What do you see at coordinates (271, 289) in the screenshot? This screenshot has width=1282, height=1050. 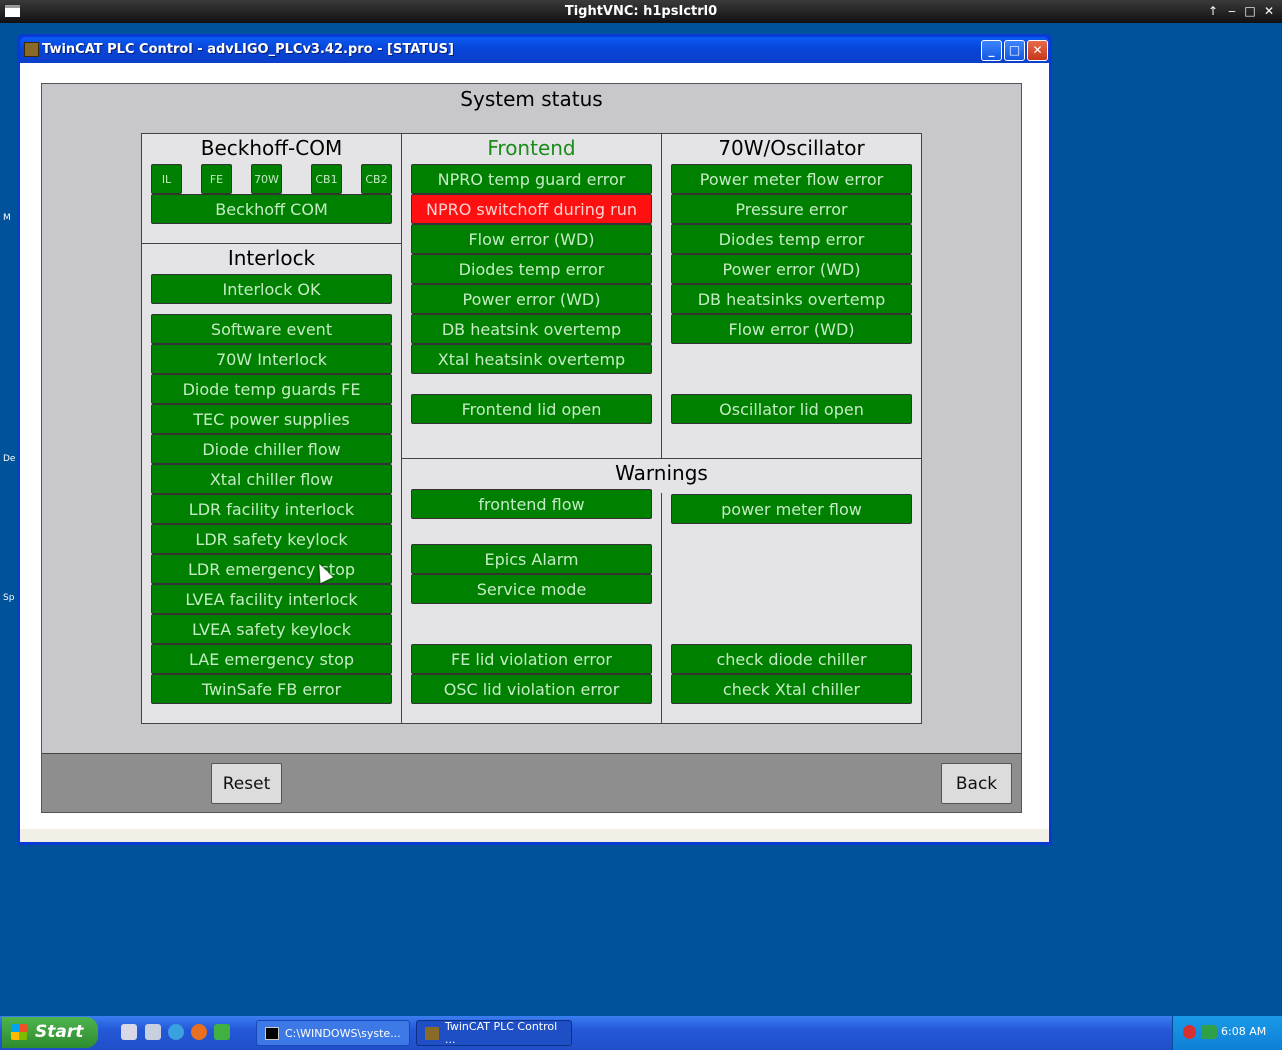 I see `status-indicator-interlock-ok: Interlock OK` at bounding box center [271, 289].